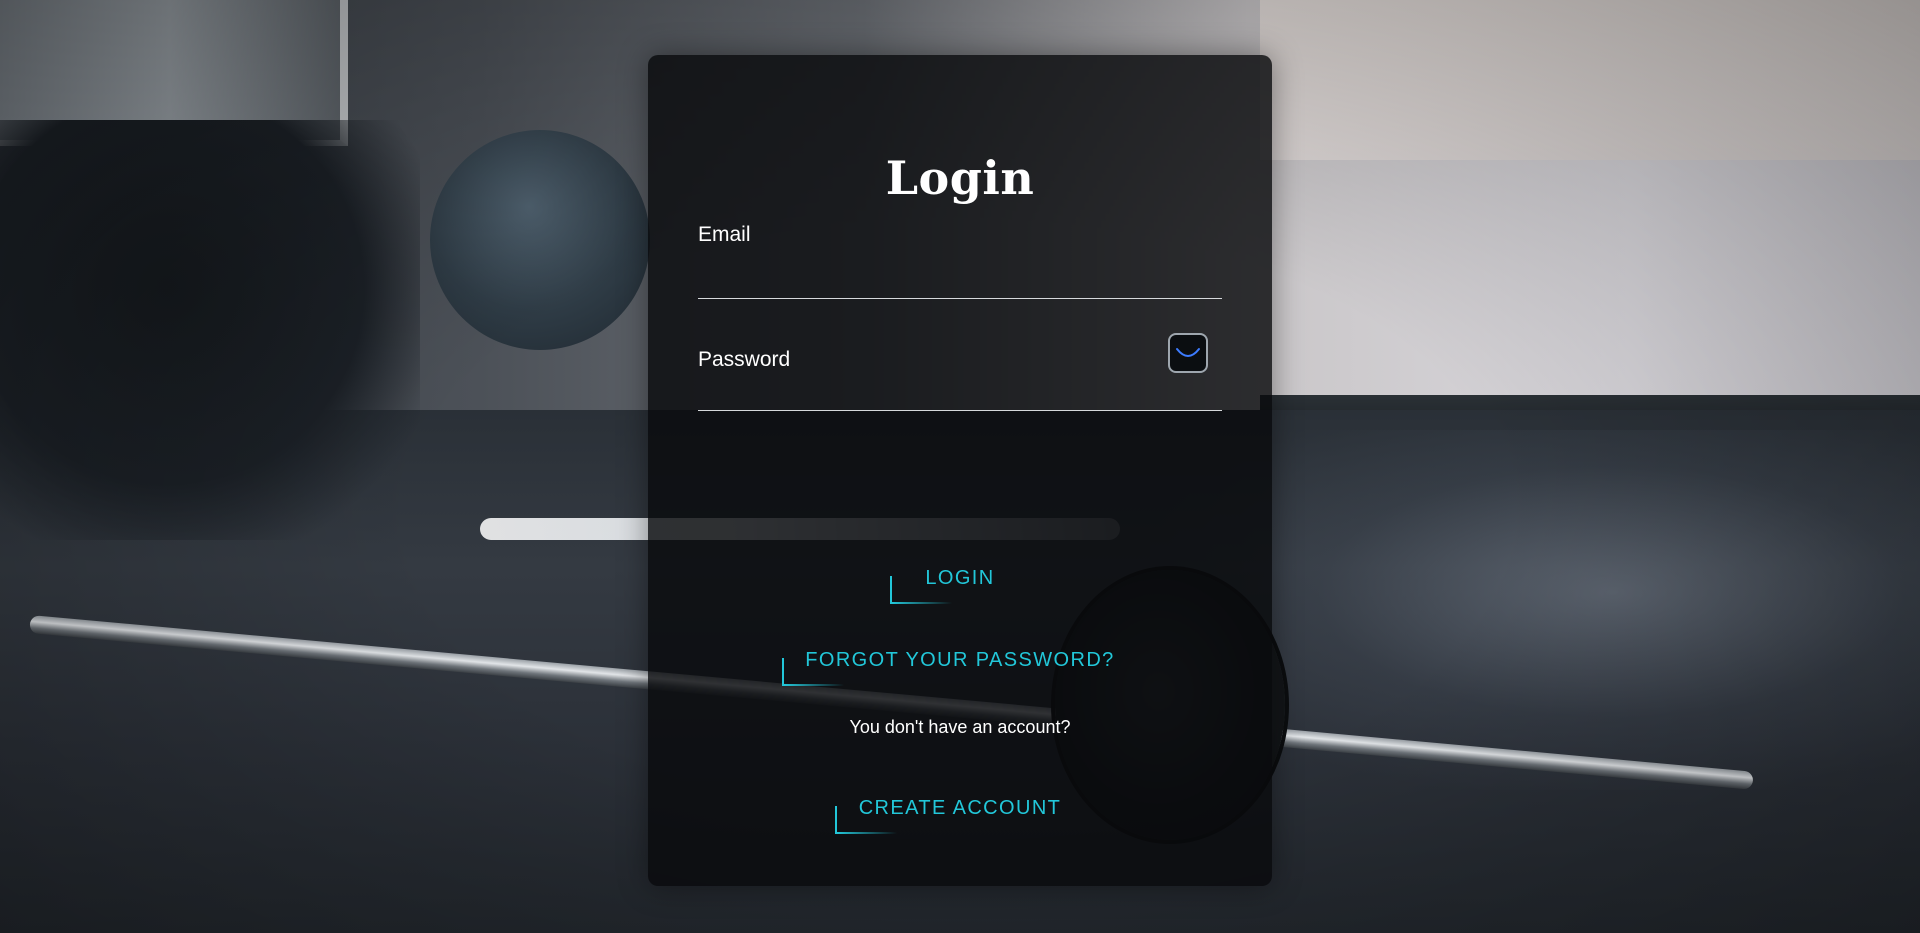  What do you see at coordinates (960, 279) in the screenshot?
I see `email-field` at bounding box center [960, 279].